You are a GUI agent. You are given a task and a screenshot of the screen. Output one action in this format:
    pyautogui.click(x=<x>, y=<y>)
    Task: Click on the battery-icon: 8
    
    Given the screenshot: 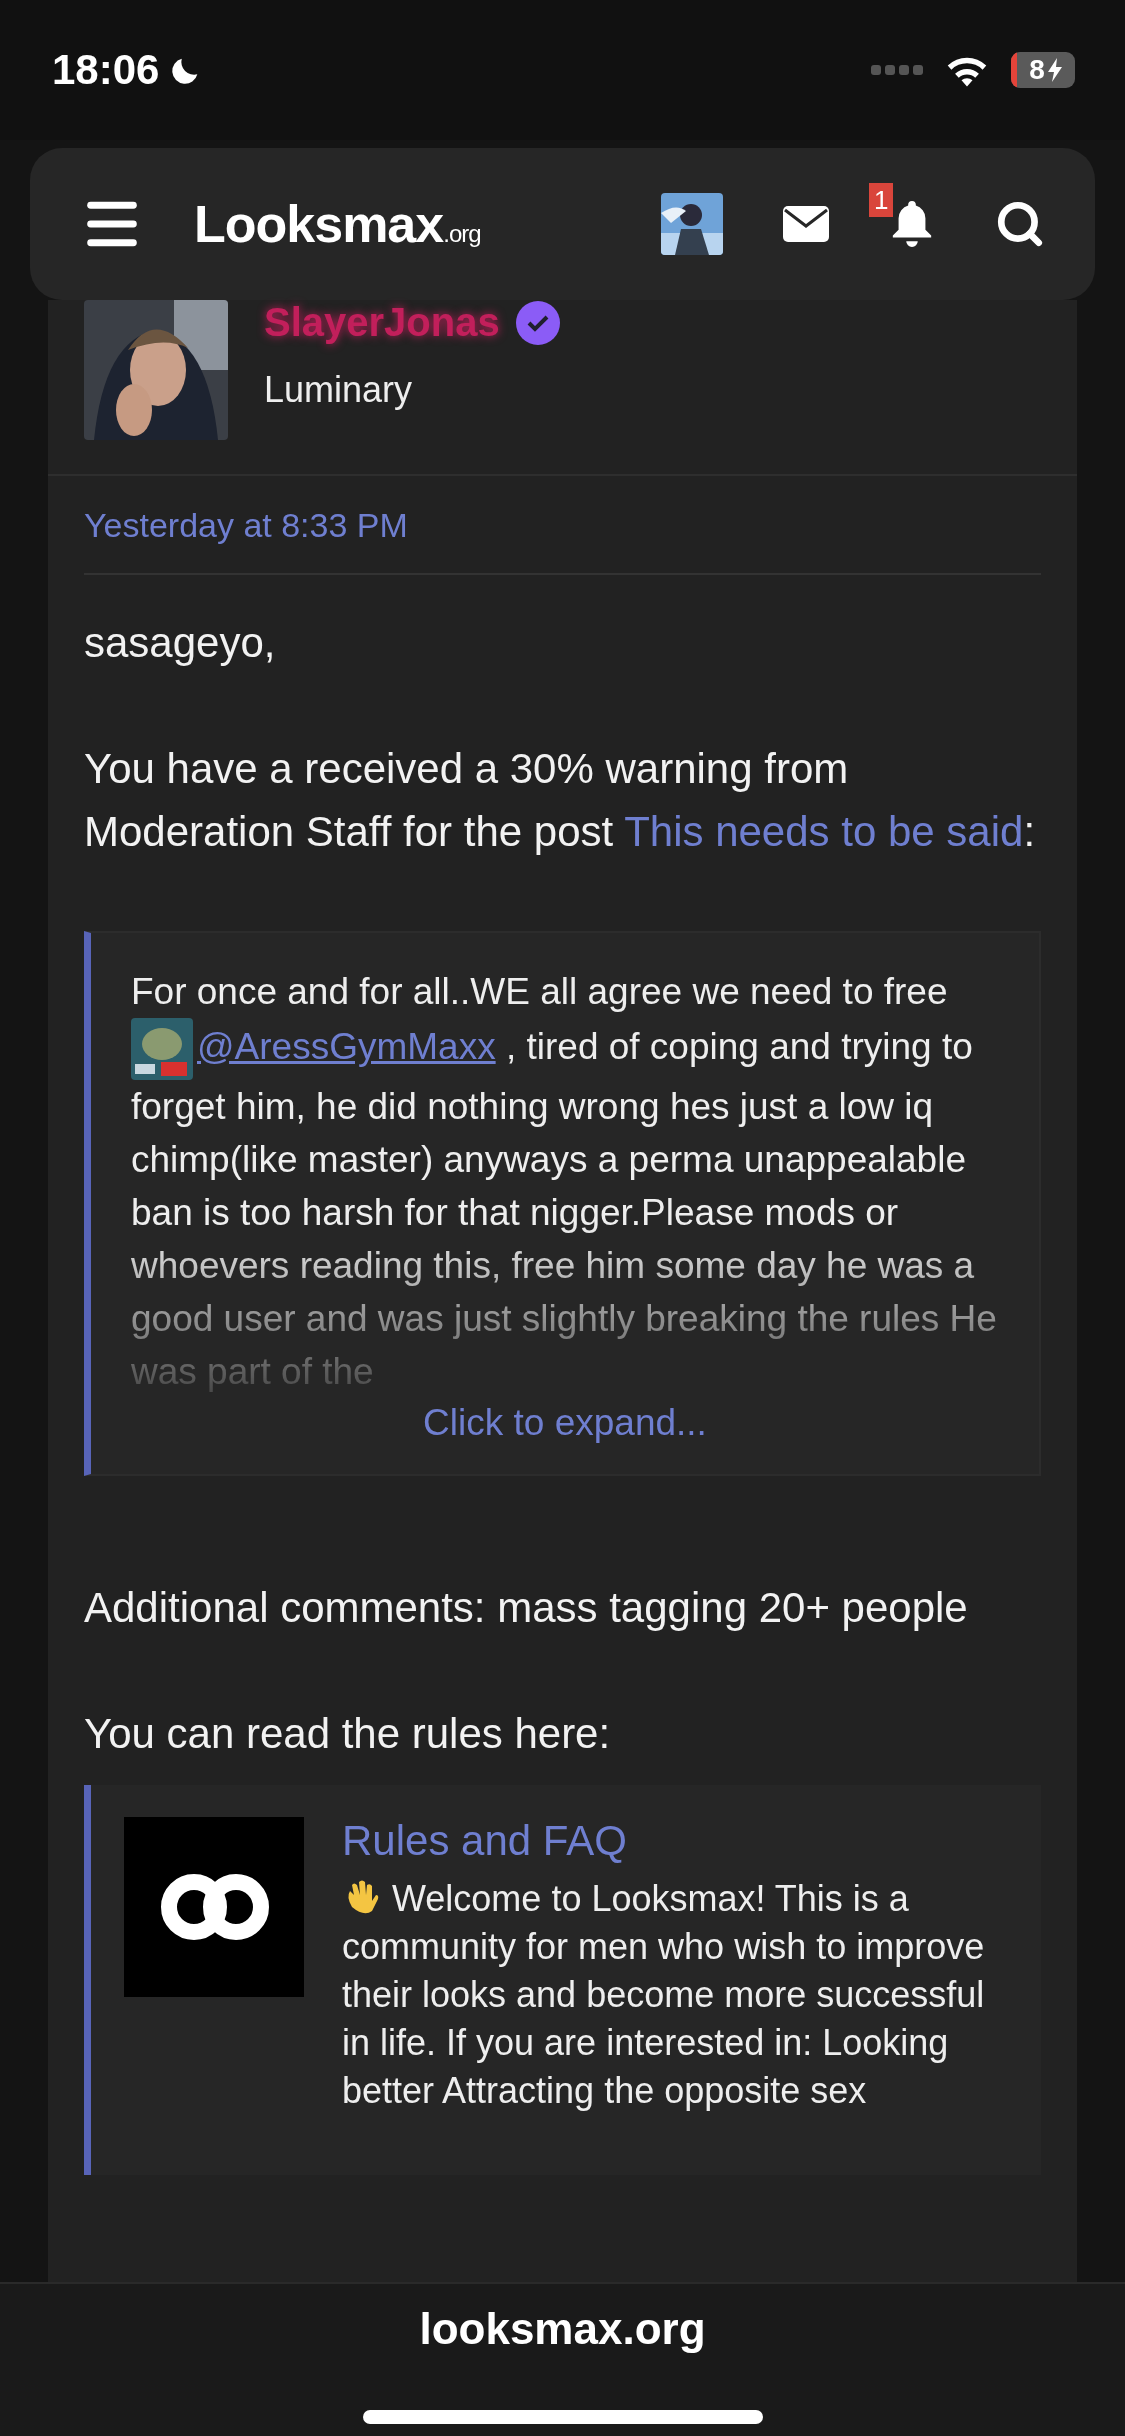 What is the action you would take?
    pyautogui.click(x=1043, y=70)
    